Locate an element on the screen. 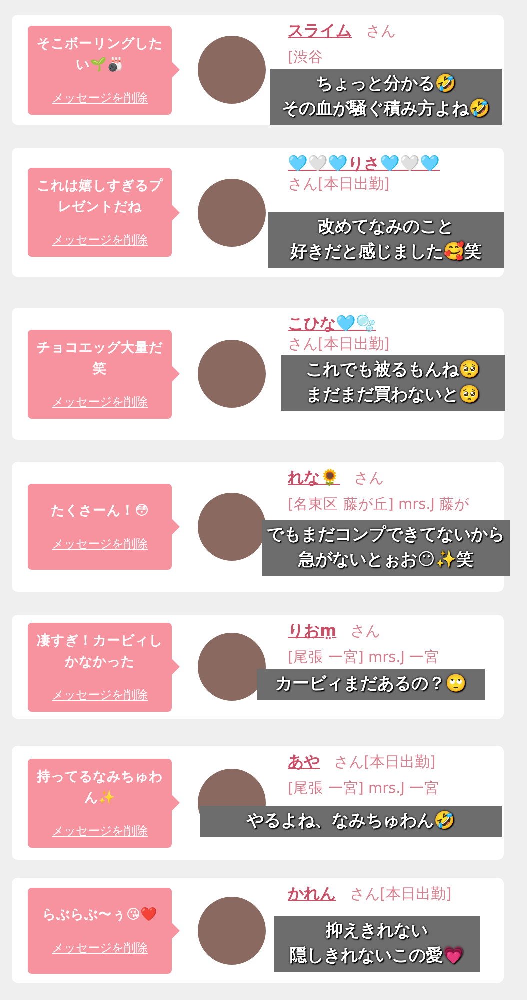  message-text: チョコエッグ大量だ笑 is located at coordinates (100, 358).